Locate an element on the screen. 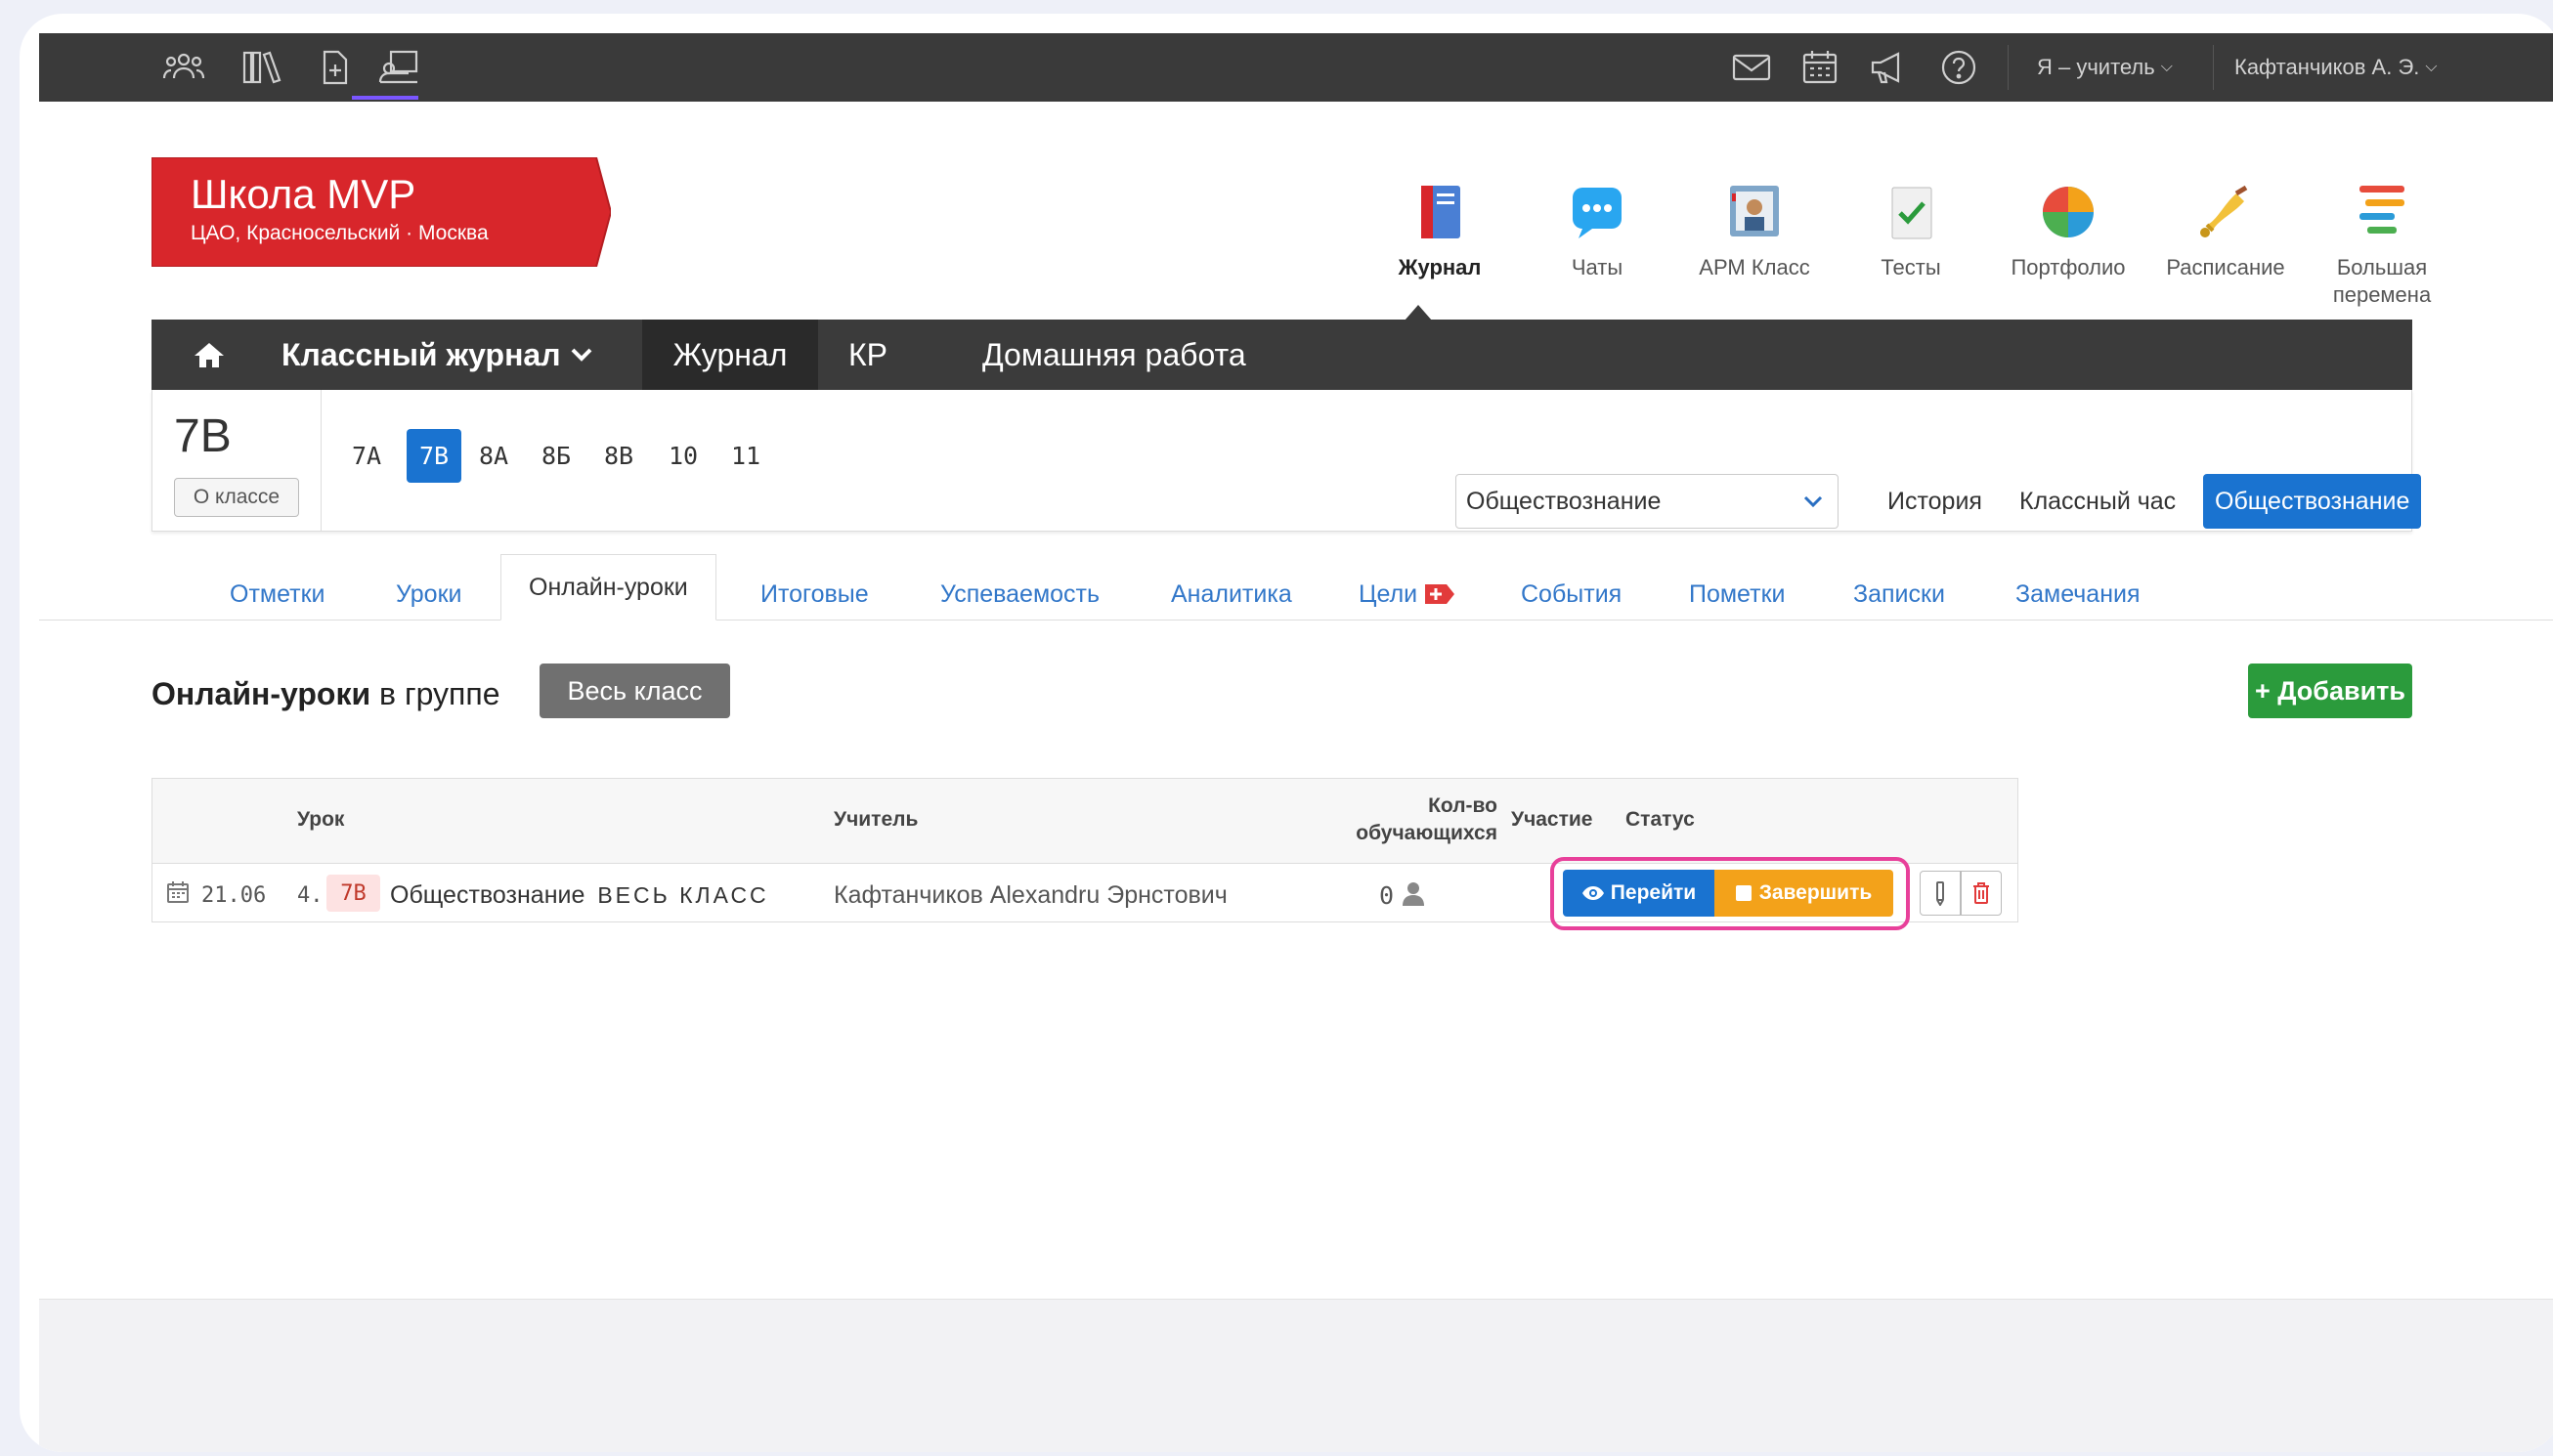 Image resolution: width=2553 pixels, height=1456 pixels. nav-journal-label: Журнал is located at coordinates (730, 354).